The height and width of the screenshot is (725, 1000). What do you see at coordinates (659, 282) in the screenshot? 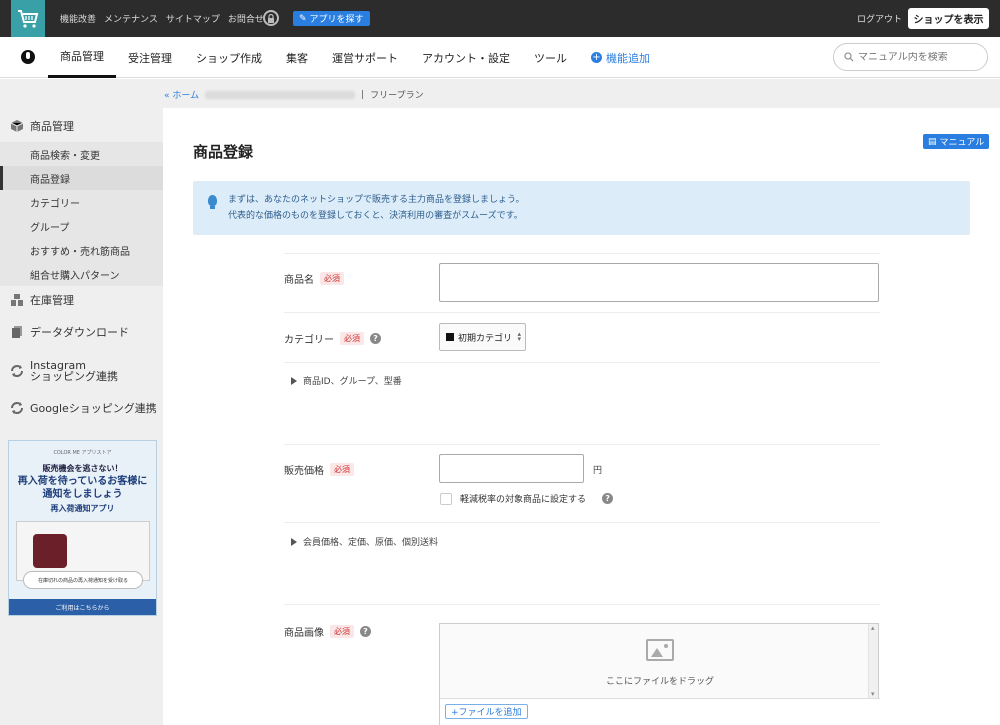
I see `product-name-input` at bounding box center [659, 282].